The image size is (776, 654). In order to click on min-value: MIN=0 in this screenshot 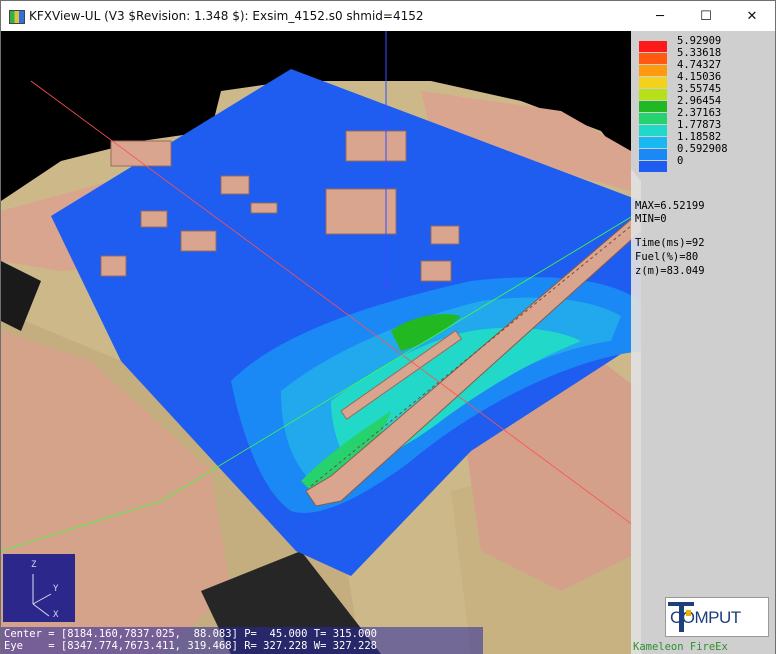, I will do `click(651, 219)`.